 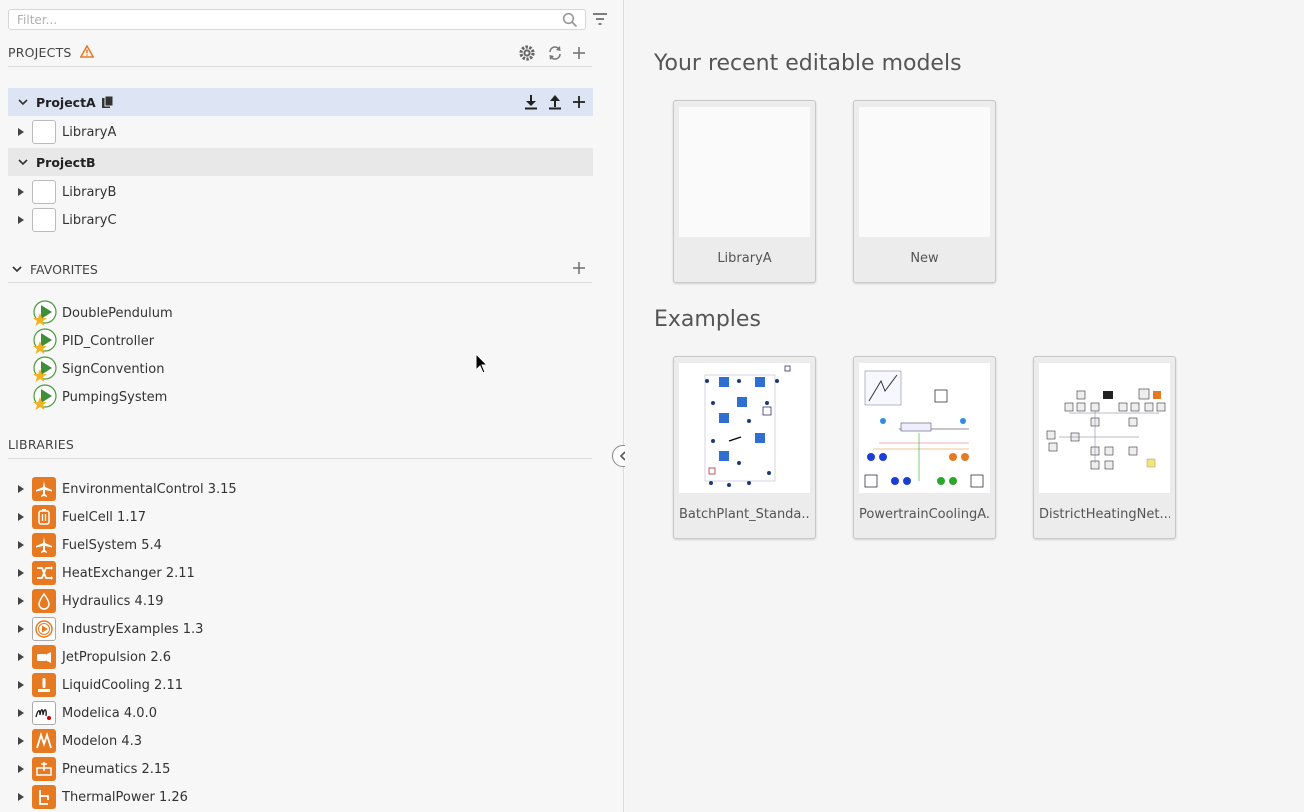 What do you see at coordinates (122, 685) in the screenshot?
I see `library-label: LiquidCooling 2.11` at bounding box center [122, 685].